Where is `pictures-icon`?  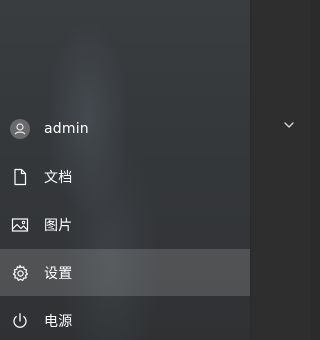 pictures-icon is located at coordinates (20, 225).